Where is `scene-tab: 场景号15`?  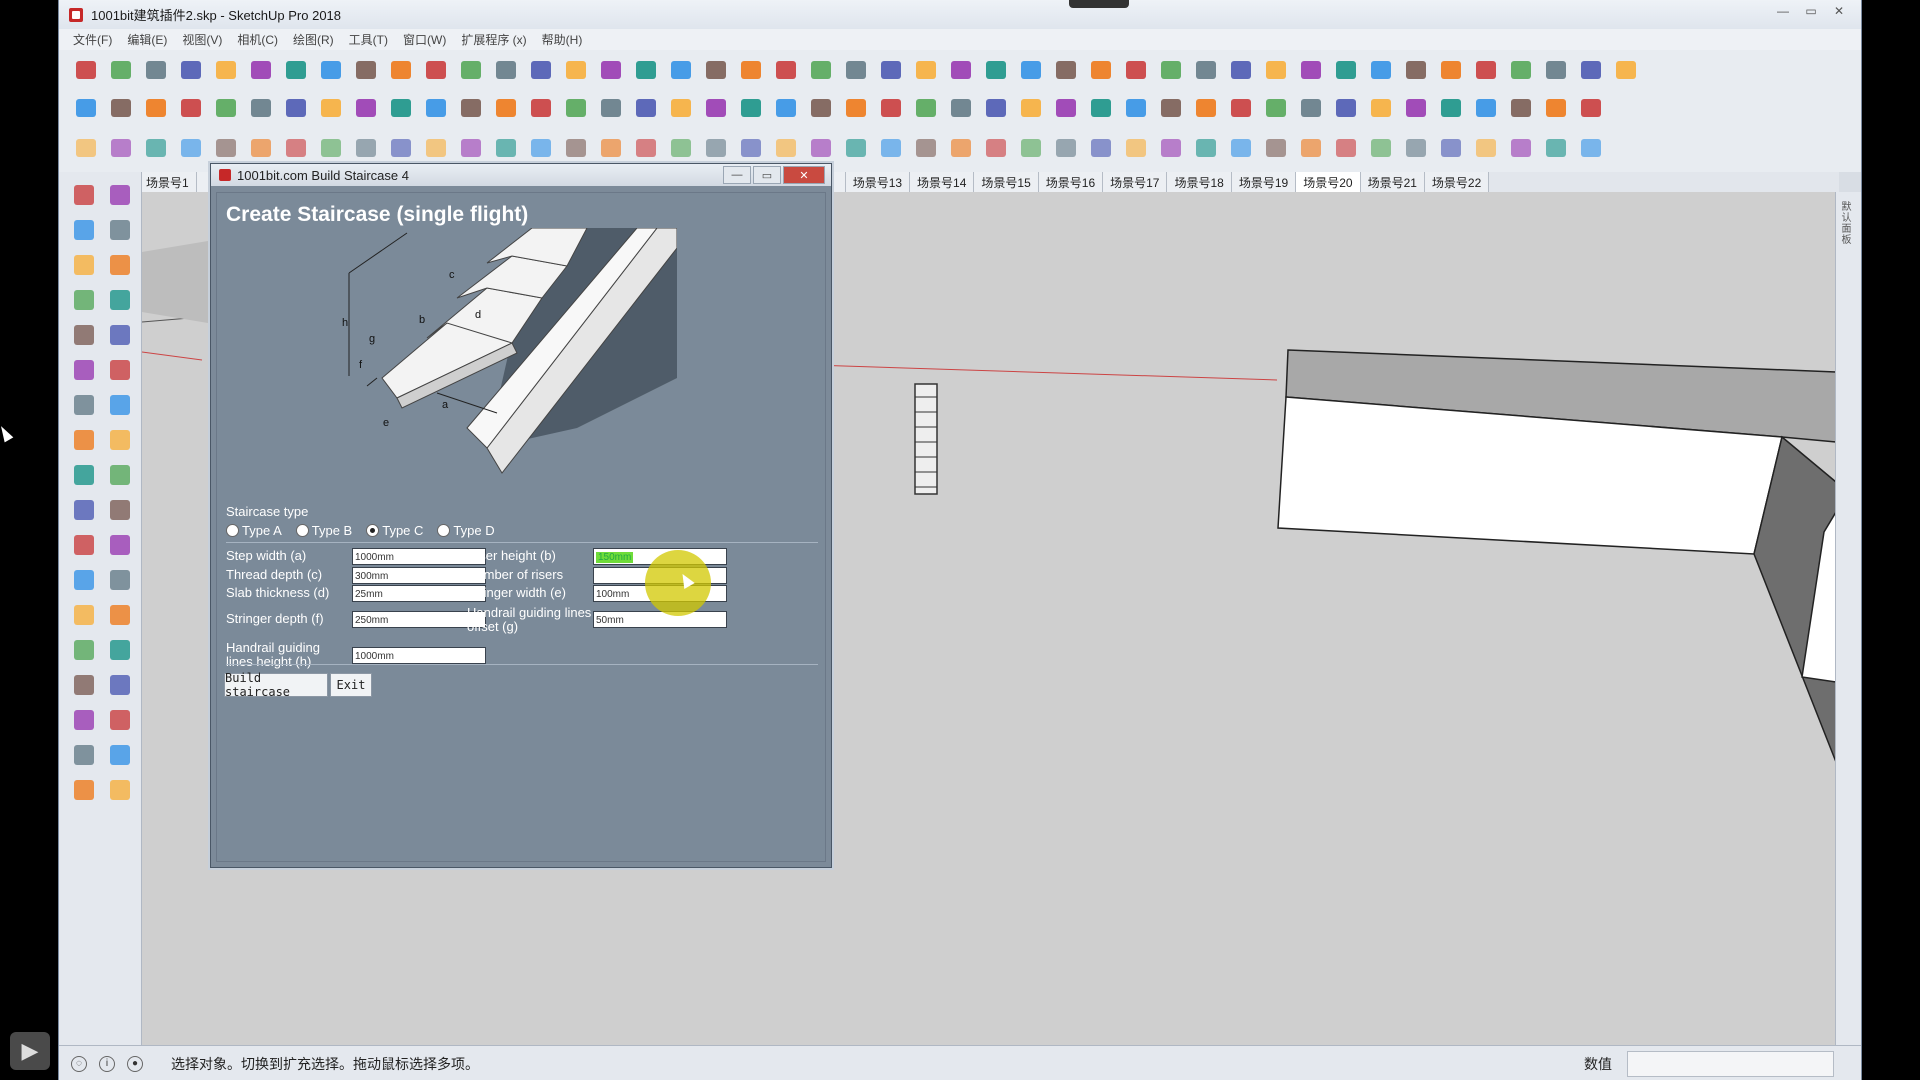 scene-tab: 场景号15 is located at coordinates (1006, 182).